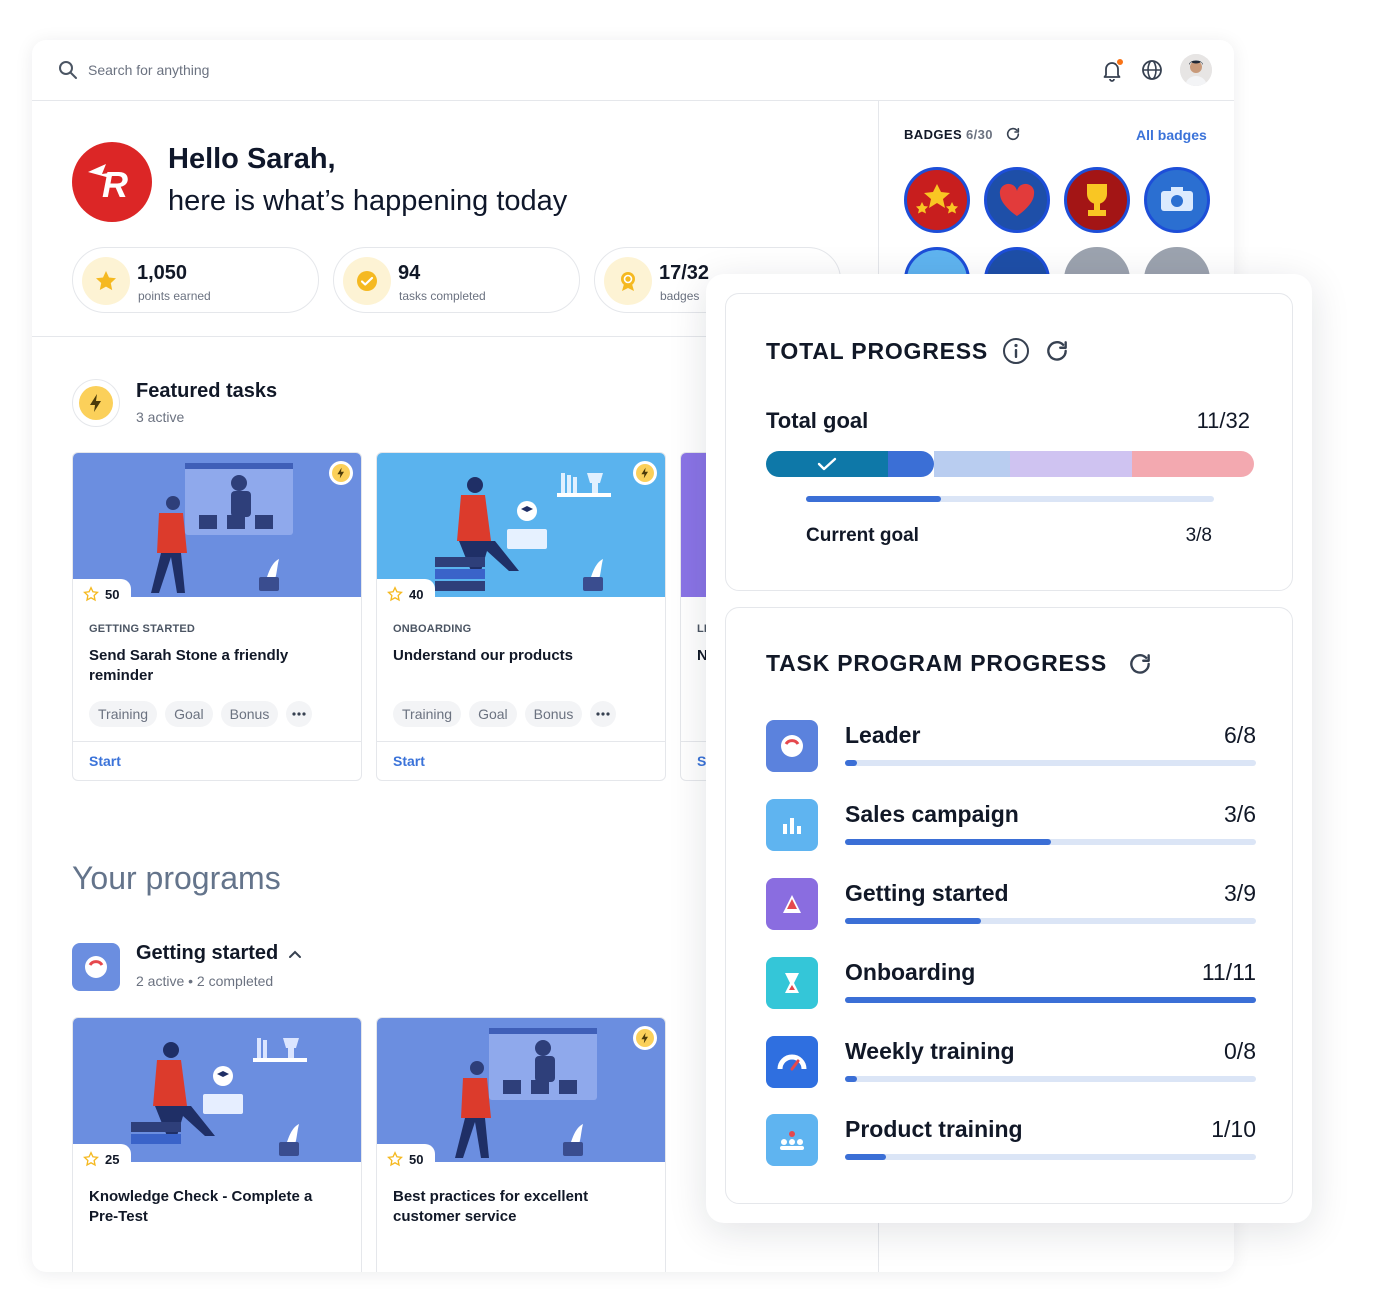 This screenshot has height=1312, width=1392. Describe the element at coordinates (207, 391) in the screenshot. I see `featured-title: Featured tasks` at that location.